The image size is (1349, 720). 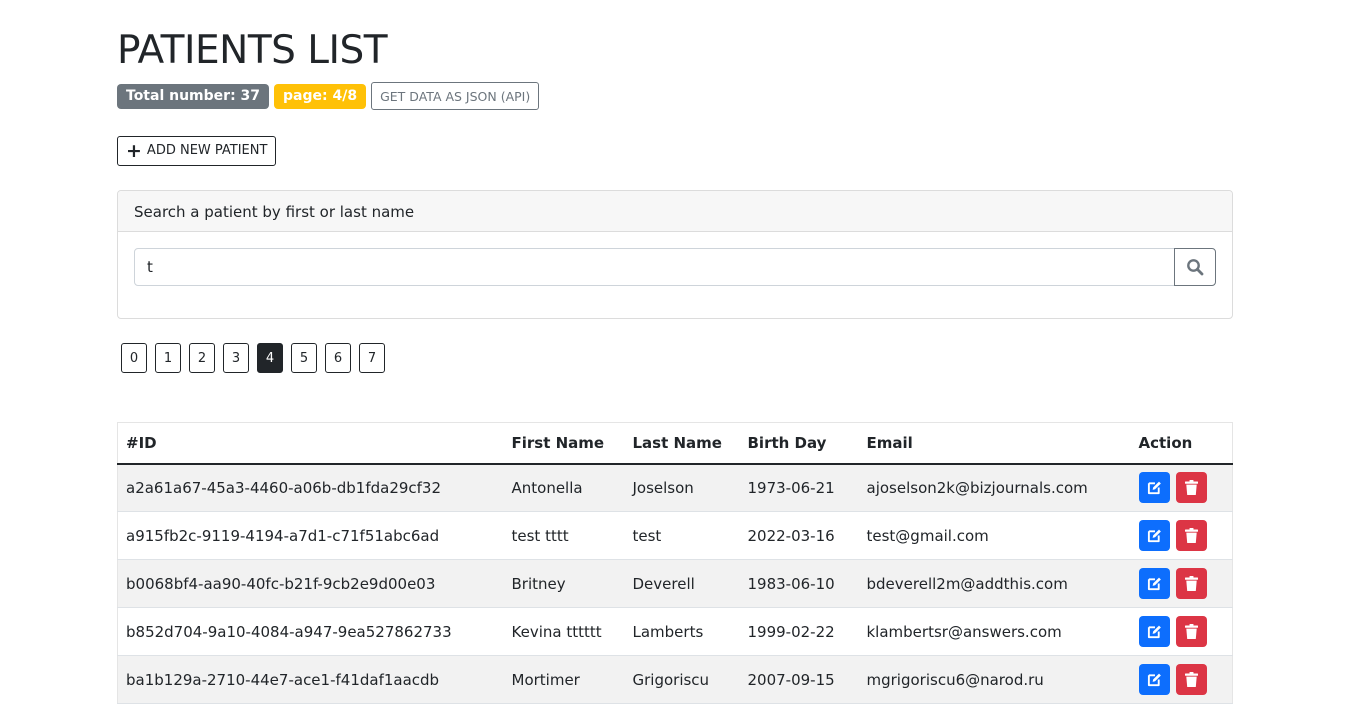 What do you see at coordinates (799, 487) in the screenshot?
I see `cell-birth: 1973-06-21` at bounding box center [799, 487].